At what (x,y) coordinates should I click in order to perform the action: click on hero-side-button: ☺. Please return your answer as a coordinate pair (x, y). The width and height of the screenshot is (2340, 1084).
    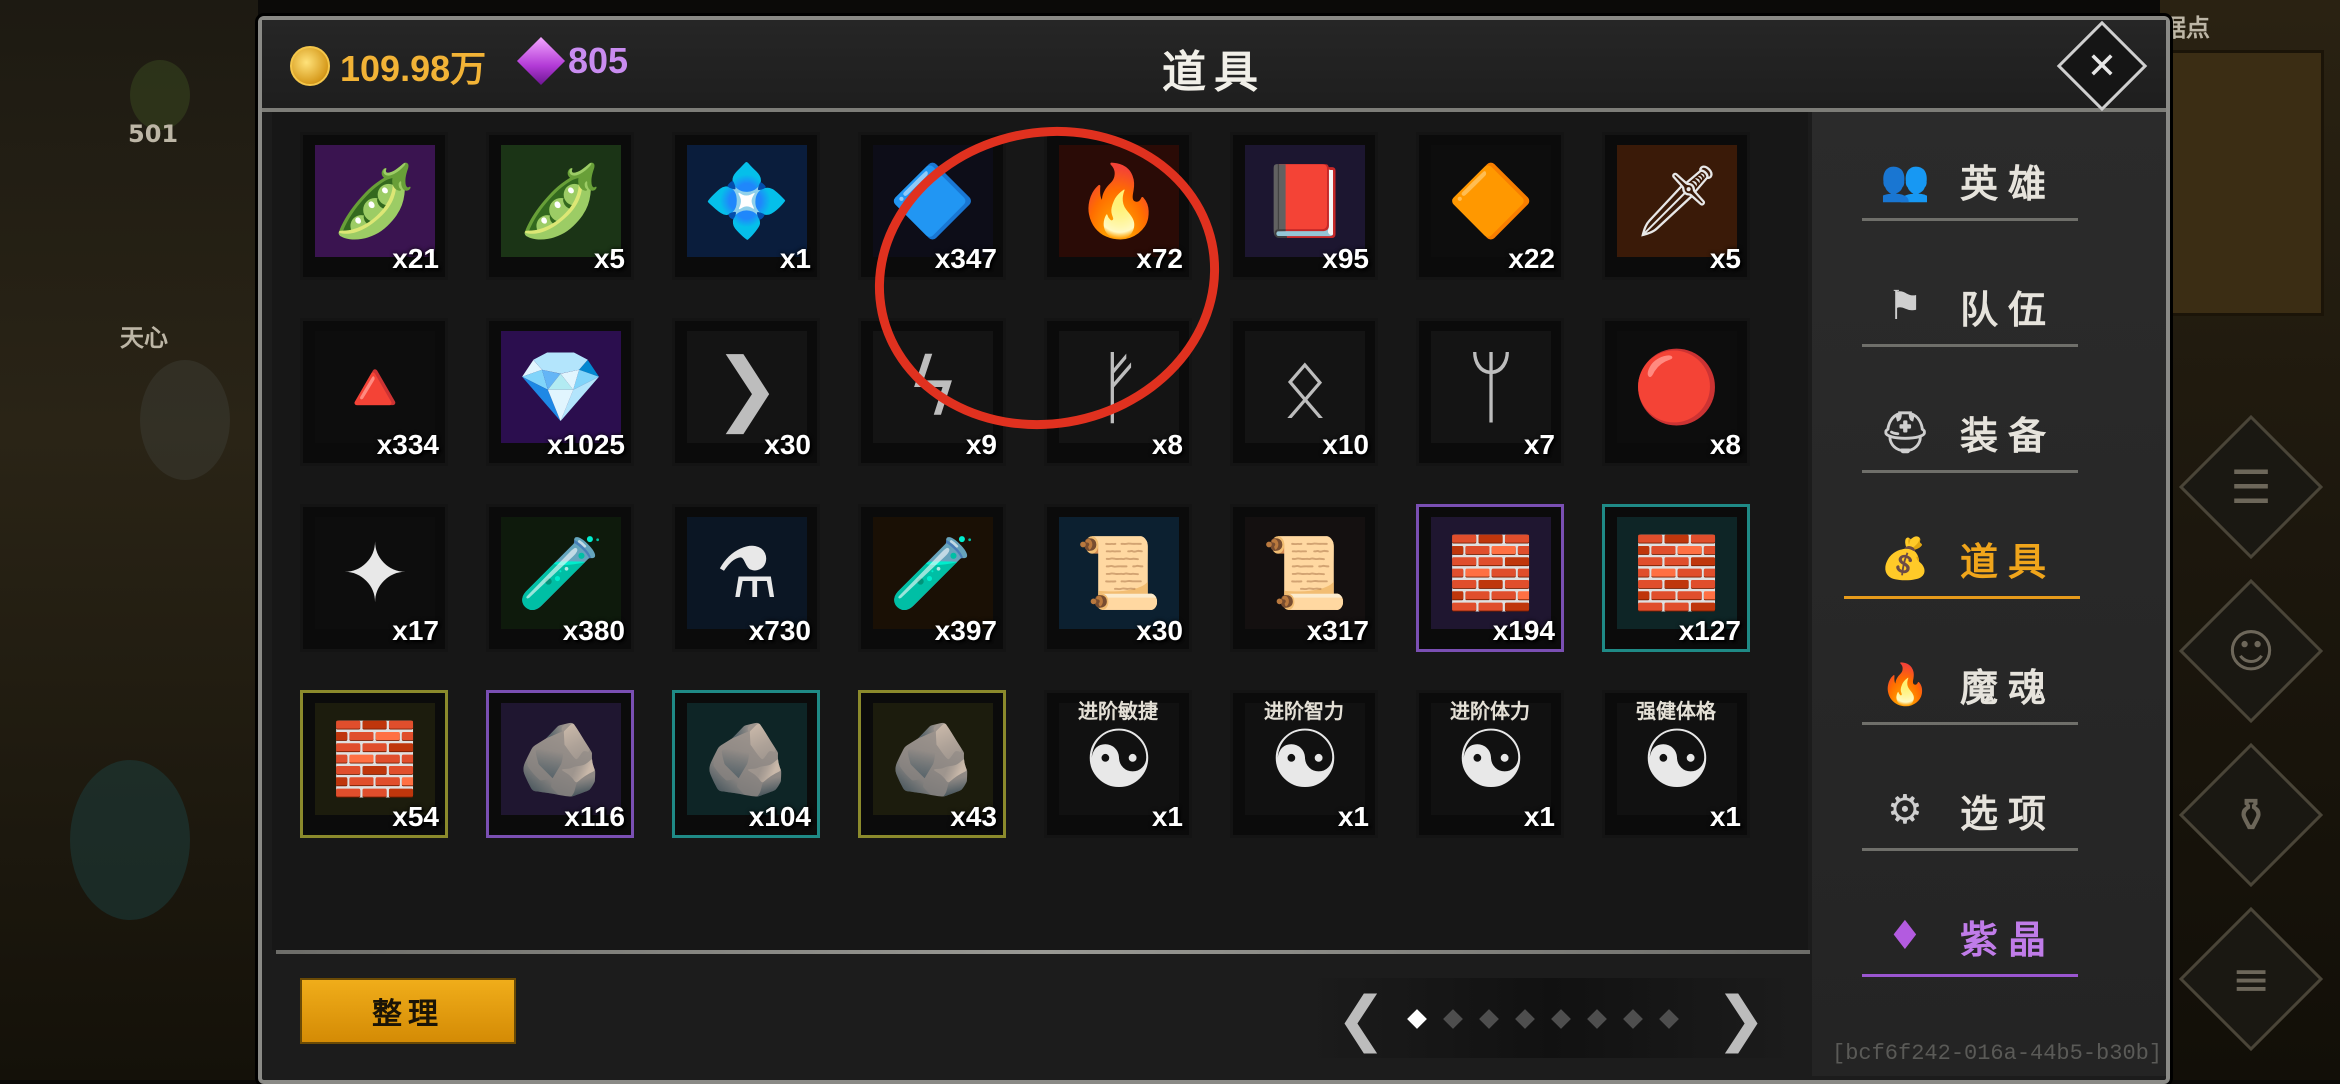
    Looking at the image, I should click on (2251, 651).